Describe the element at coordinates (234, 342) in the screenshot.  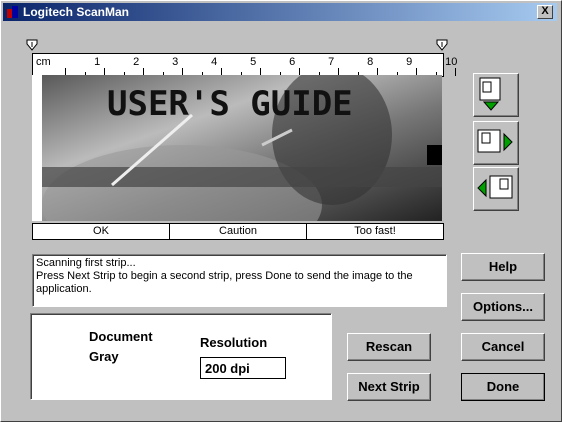
I see `resolution-label: Resolution` at that location.